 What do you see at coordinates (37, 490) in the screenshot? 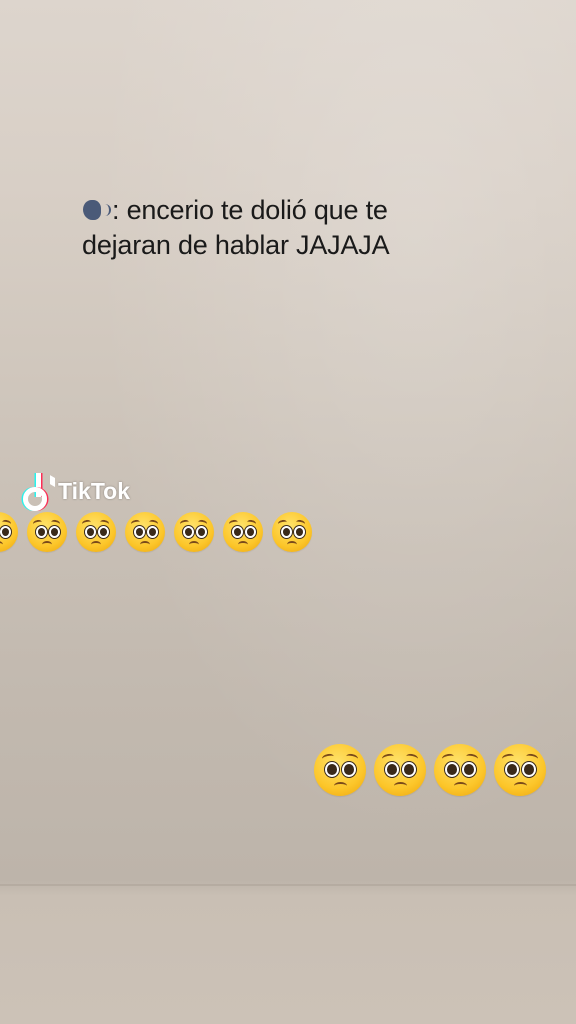
I see `tiktok-note-icon` at bounding box center [37, 490].